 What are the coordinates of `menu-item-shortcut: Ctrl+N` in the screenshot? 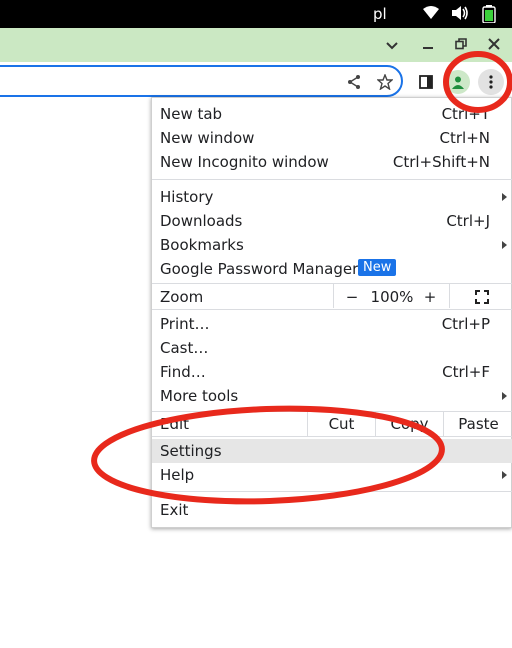 It's located at (464, 138).